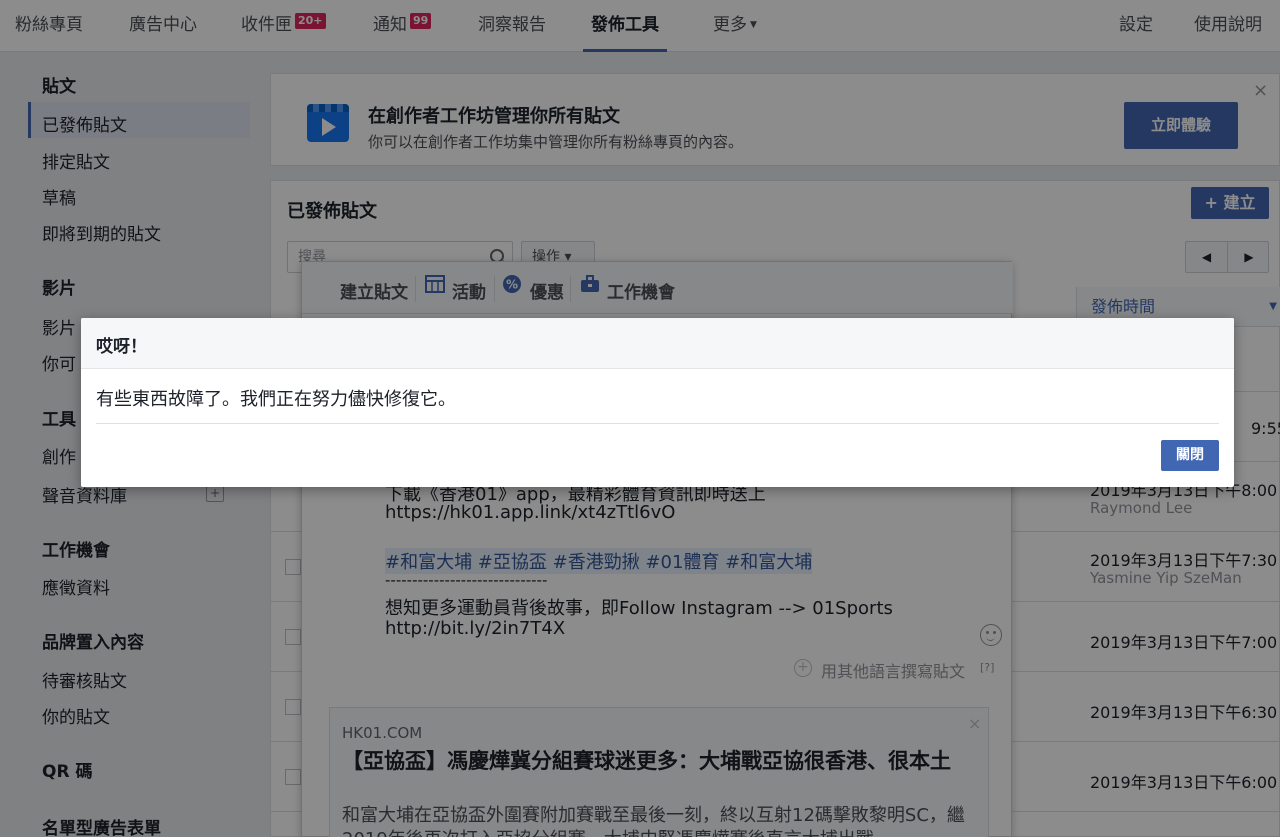 This screenshot has width=1280, height=837. Describe the element at coordinates (276, 399) in the screenshot. I see `dialog-message: 有些東西故障了。我們正在努力儘快修復它。` at that location.